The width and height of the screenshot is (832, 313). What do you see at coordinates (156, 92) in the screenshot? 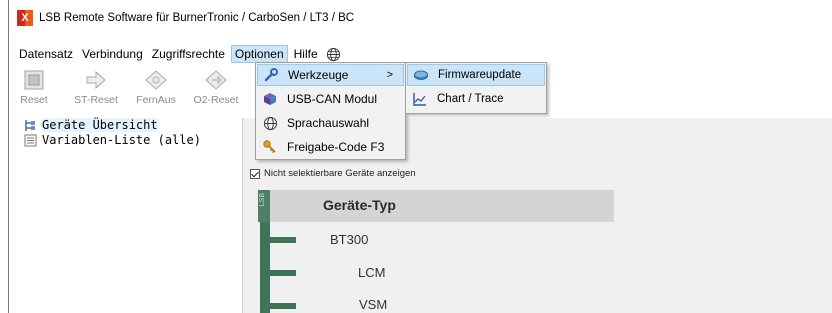
I see `fernaus-button: FernAus` at bounding box center [156, 92].